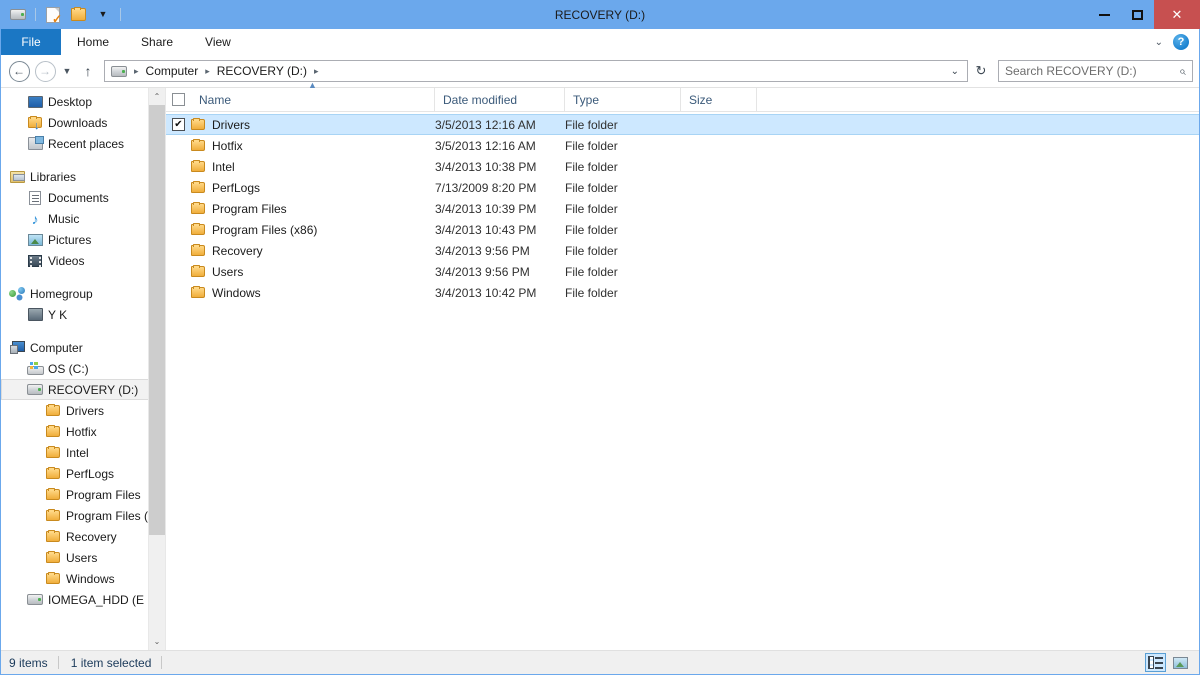 The height and width of the screenshot is (675, 1200). Describe the element at coordinates (83, 452) in the screenshot. I see `sidebar-item-intel: Intel` at that location.